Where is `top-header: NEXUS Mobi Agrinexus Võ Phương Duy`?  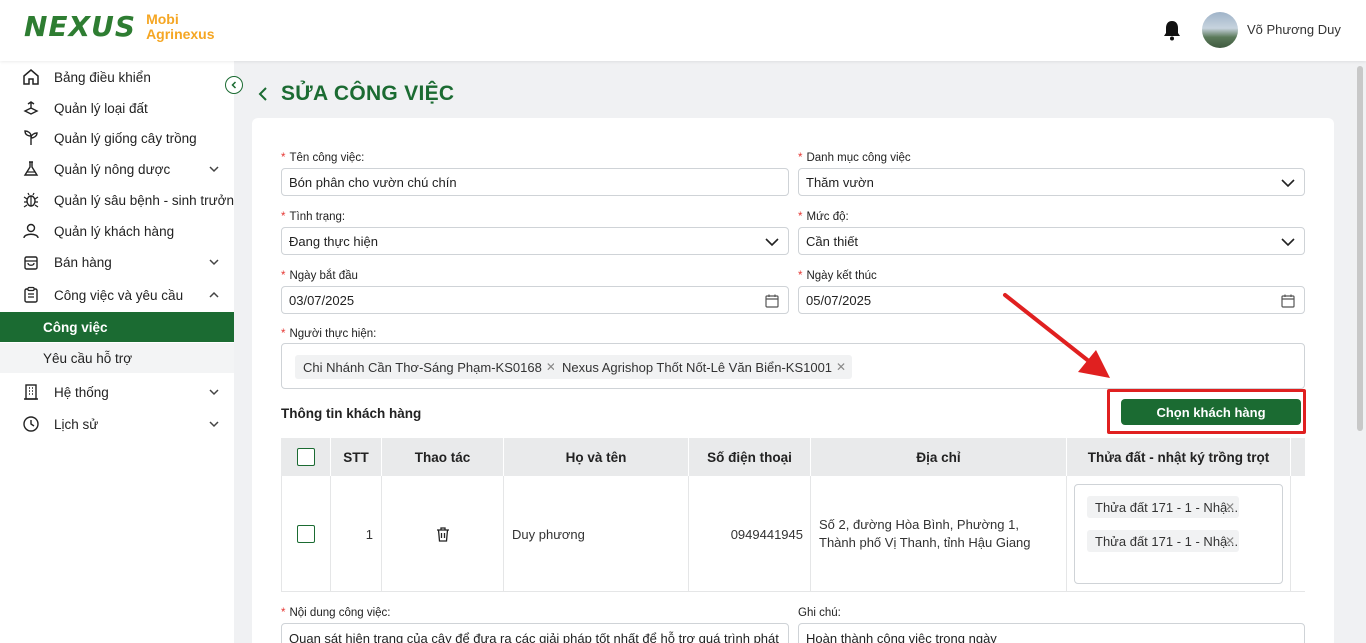 top-header: NEXUS Mobi Agrinexus Võ Phương Duy is located at coordinates (683, 30).